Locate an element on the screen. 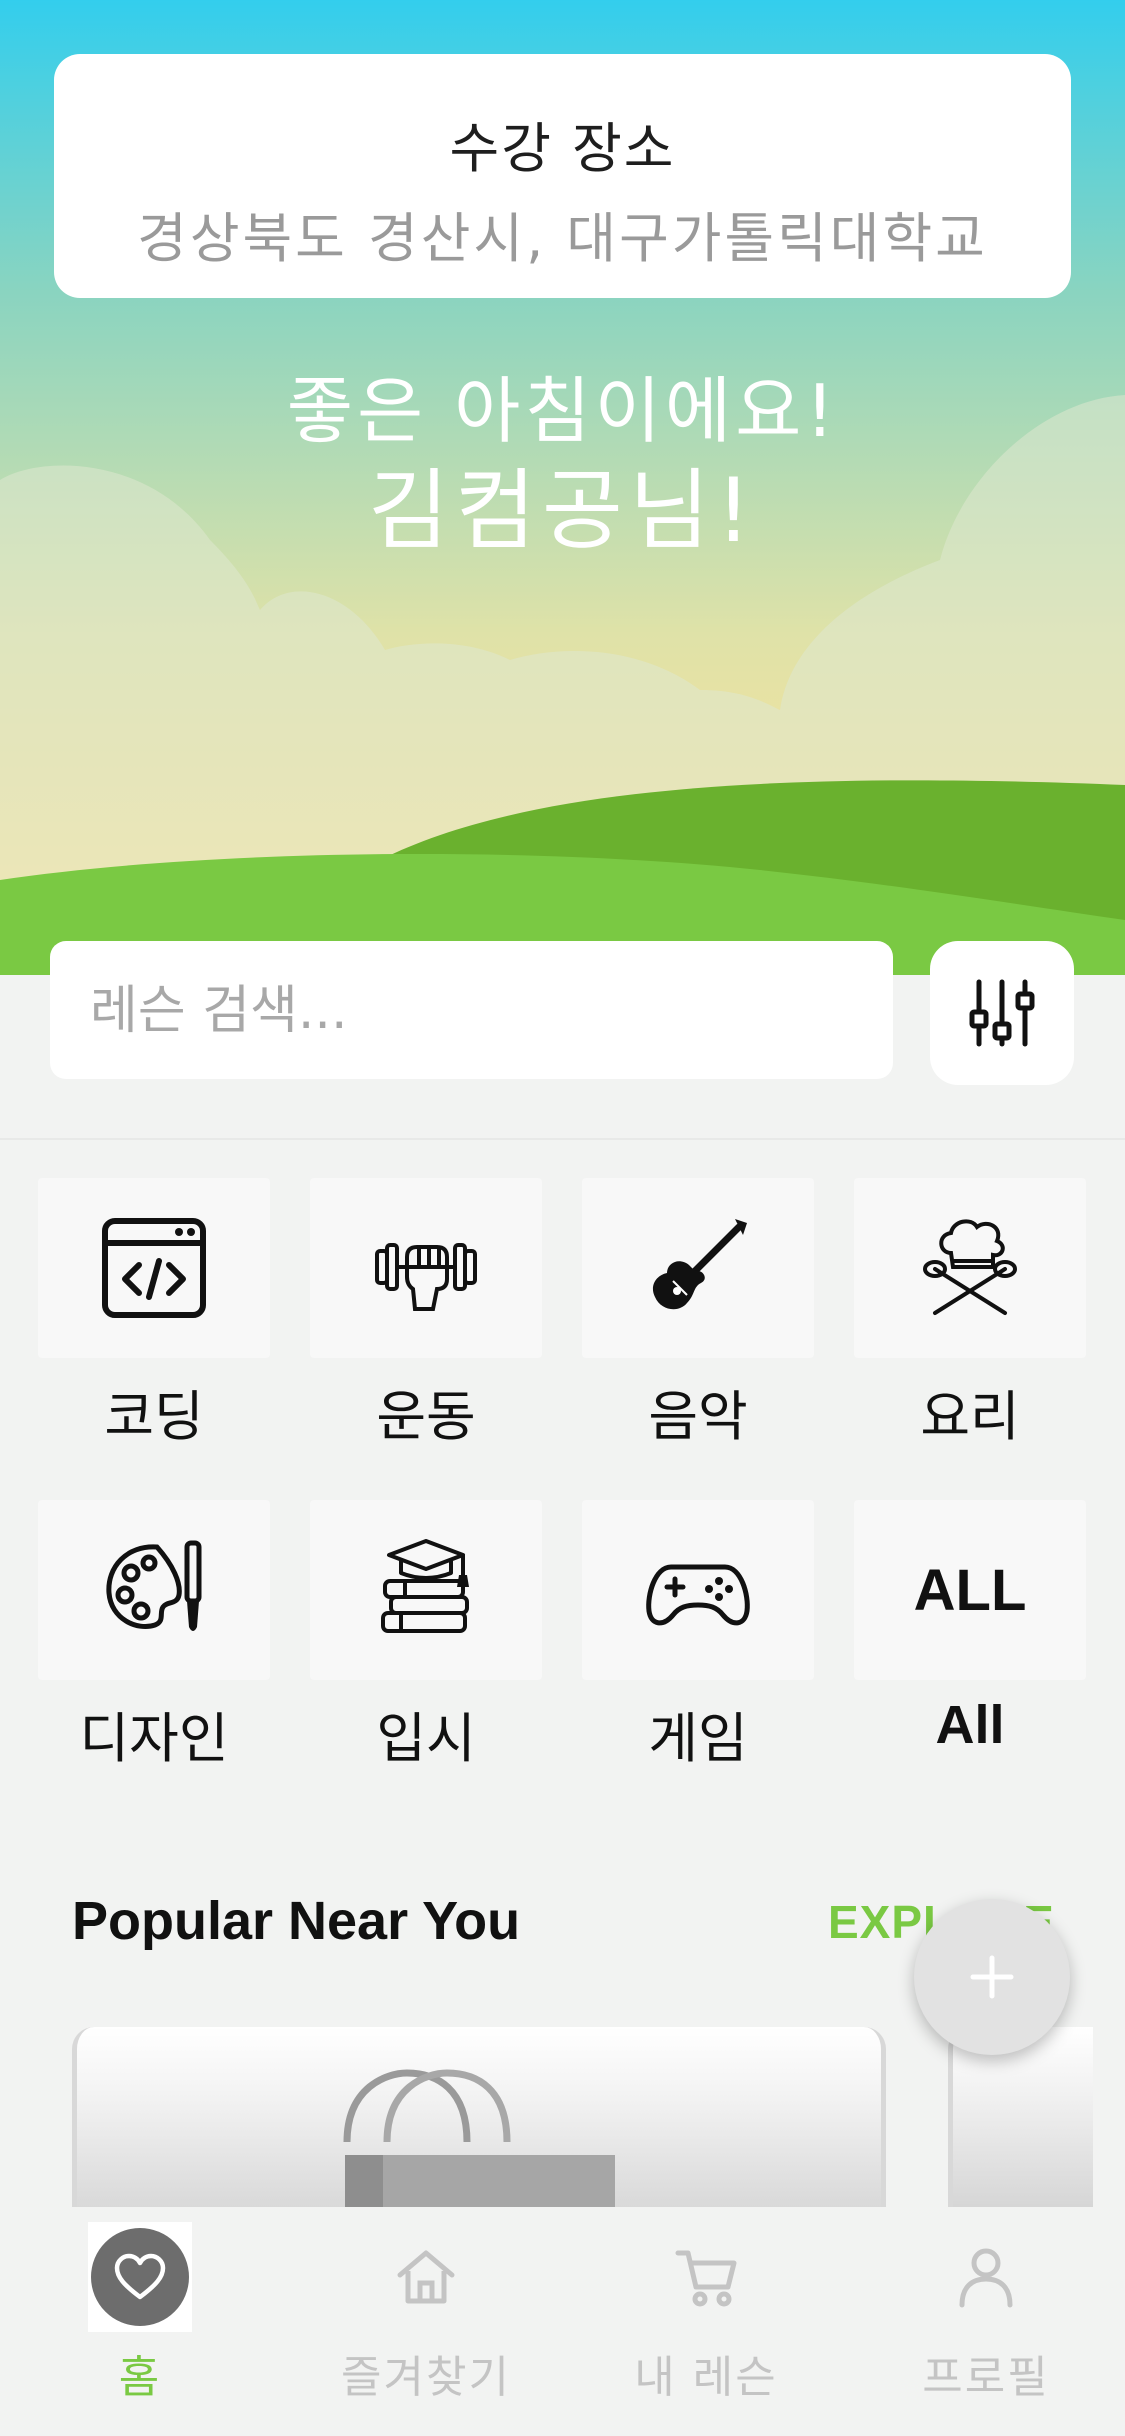 The image size is (1125, 2436). category-design: 디자인 is located at coordinates (154, 1636).